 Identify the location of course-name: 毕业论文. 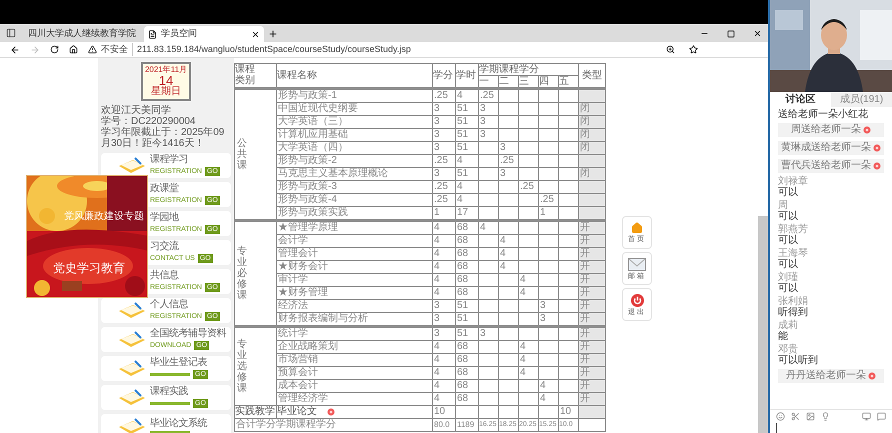
(354, 412).